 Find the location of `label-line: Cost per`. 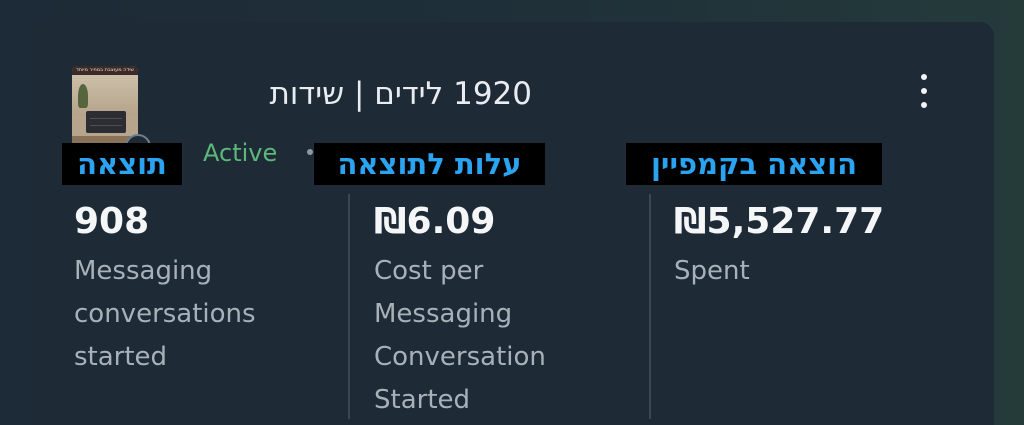

label-line: Cost per is located at coordinates (429, 271).